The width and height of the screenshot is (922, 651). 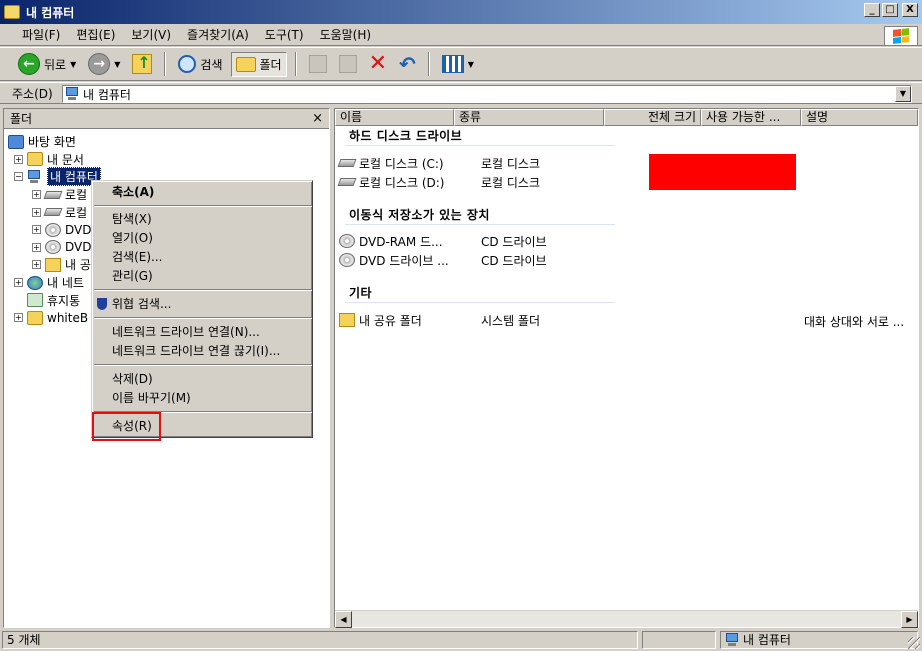 What do you see at coordinates (203, 219) in the screenshot?
I see `menu-item-explore: 탐색(X)` at bounding box center [203, 219].